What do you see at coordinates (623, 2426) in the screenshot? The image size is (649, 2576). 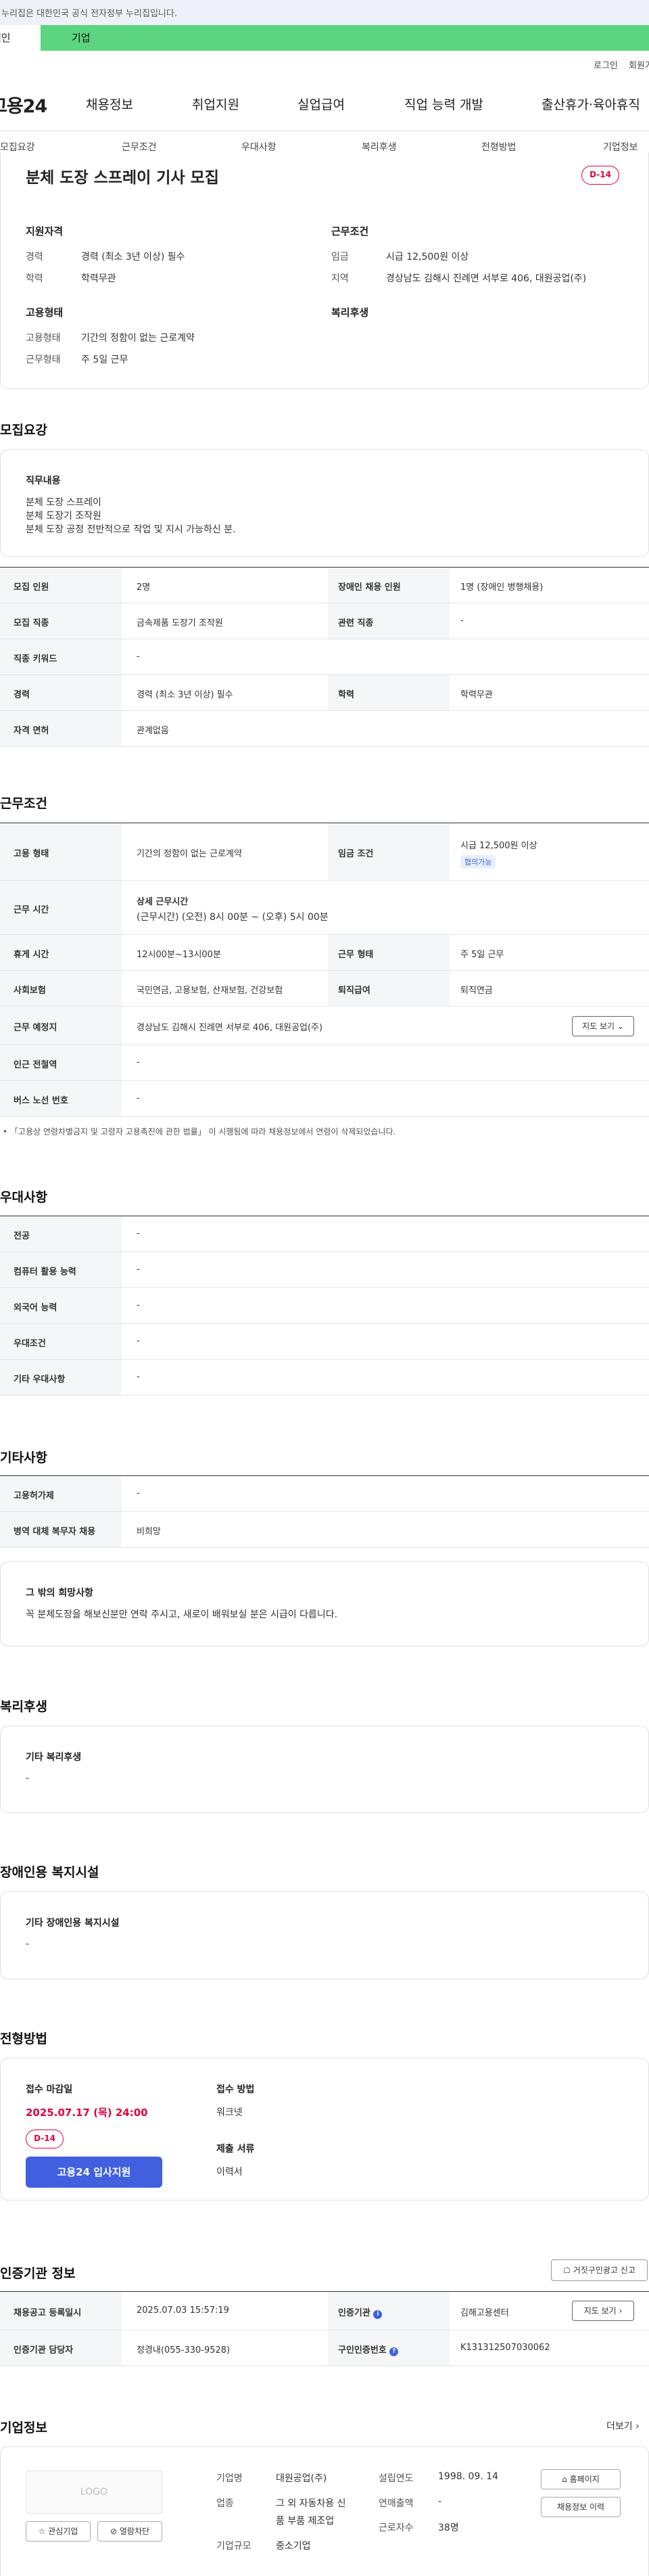 I see `more-link: 더보기 ›` at bounding box center [623, 2426].